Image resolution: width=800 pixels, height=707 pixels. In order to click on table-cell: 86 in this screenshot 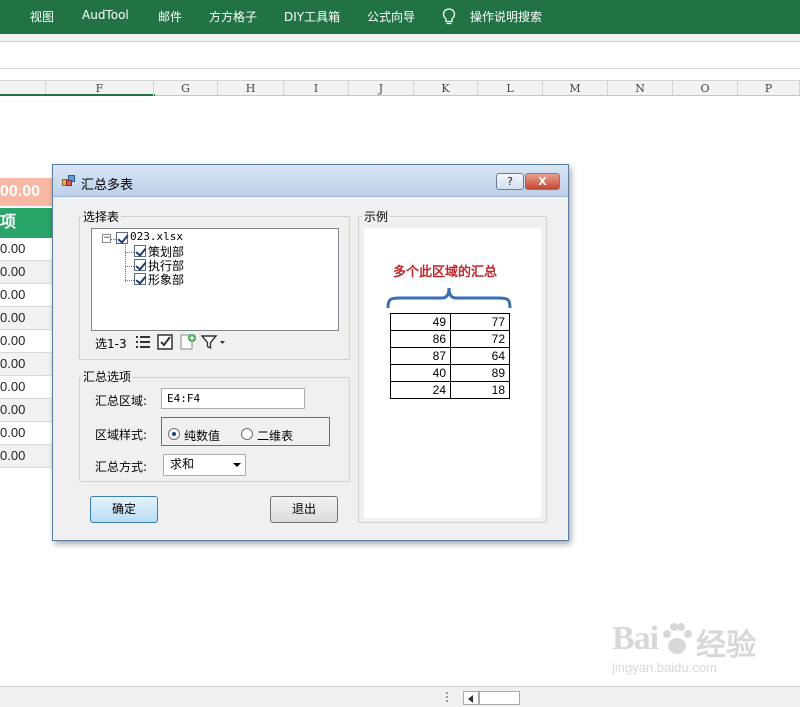, I will do `click(420, 339)`.